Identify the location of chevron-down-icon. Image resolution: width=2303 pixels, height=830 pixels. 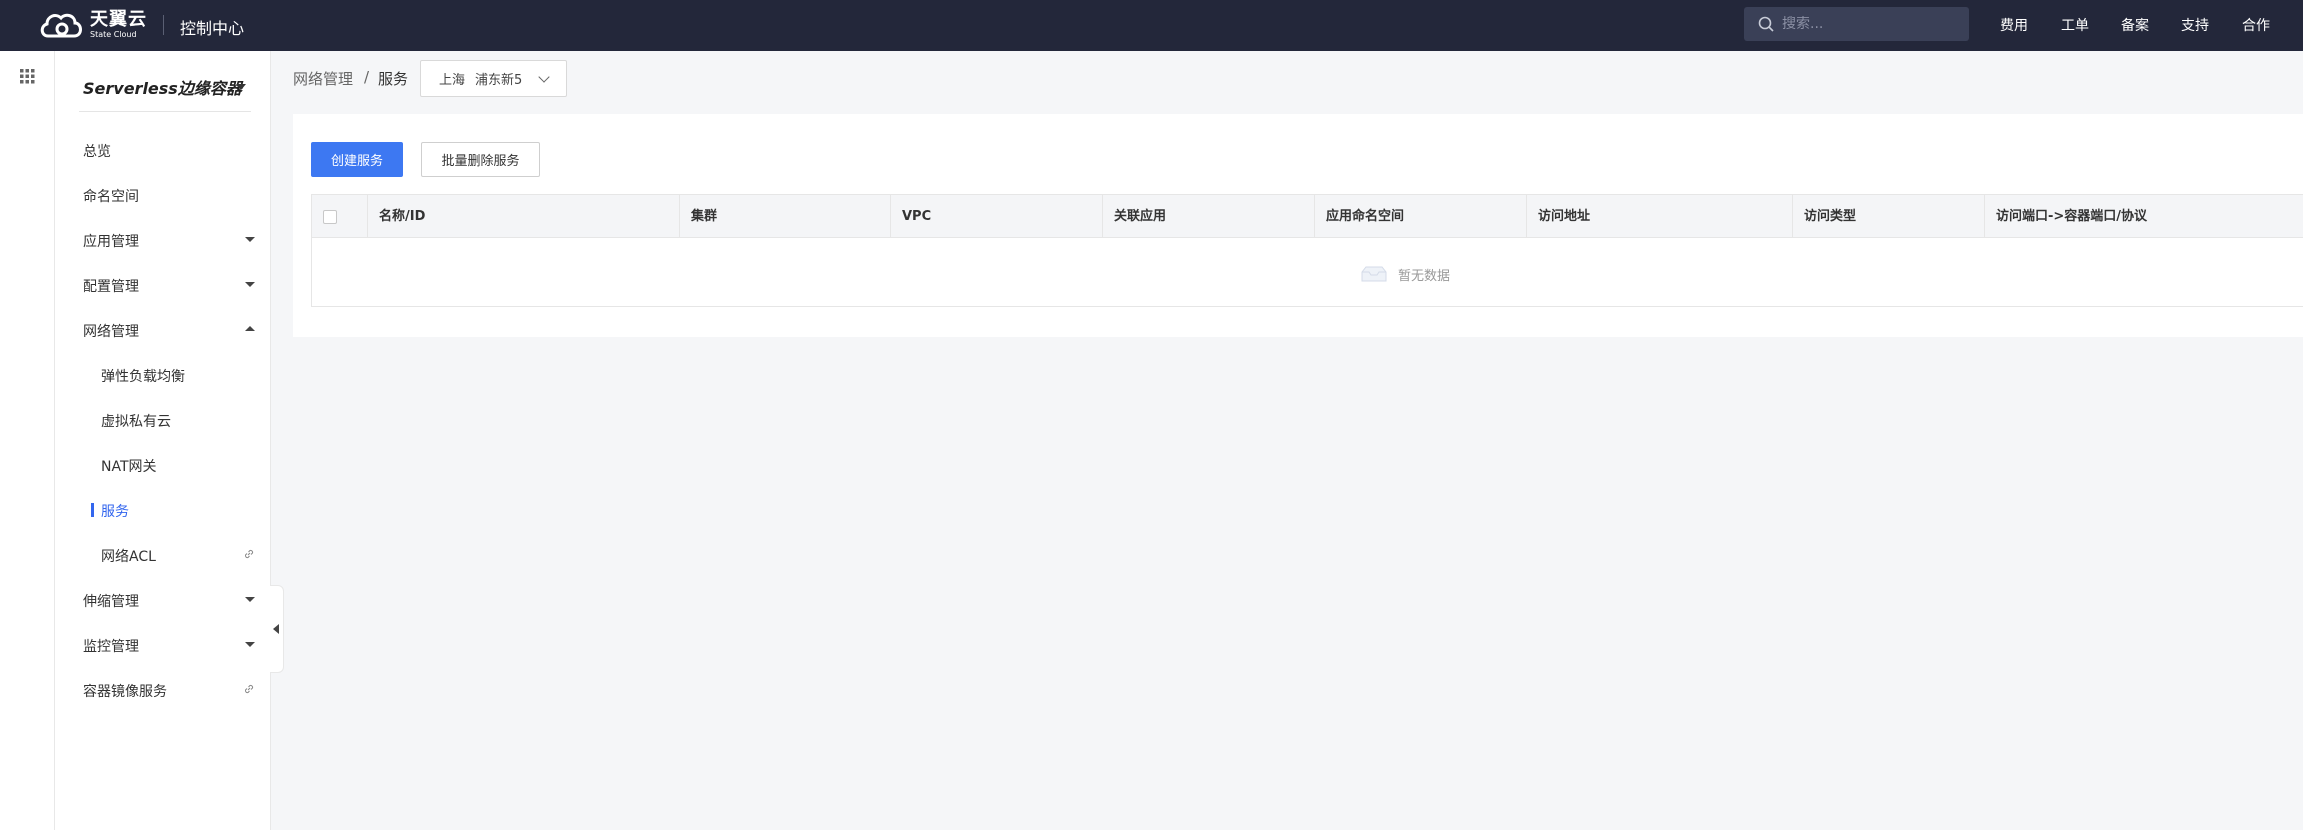
(544, 77).